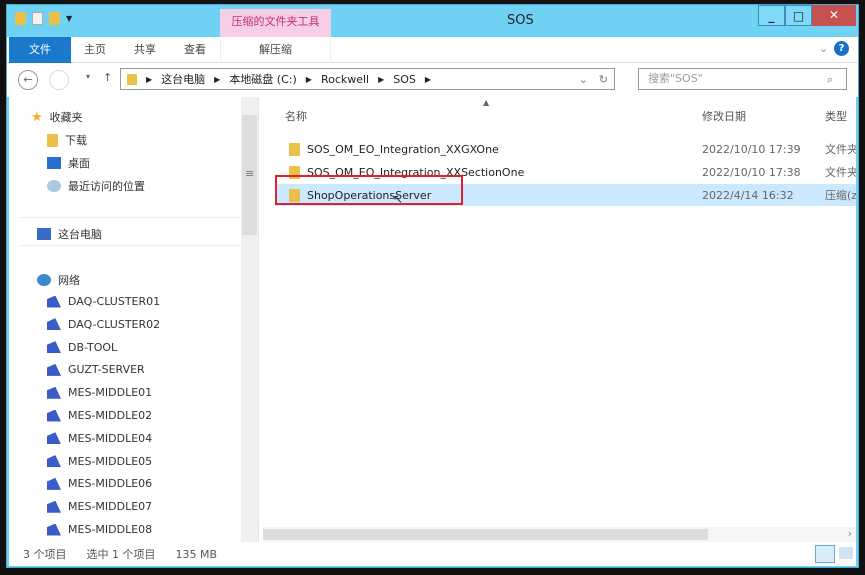  What do you see at coordinates (54, 163) in the screenshot?
I see `desktop-icon` at bounding box center [54, 163].